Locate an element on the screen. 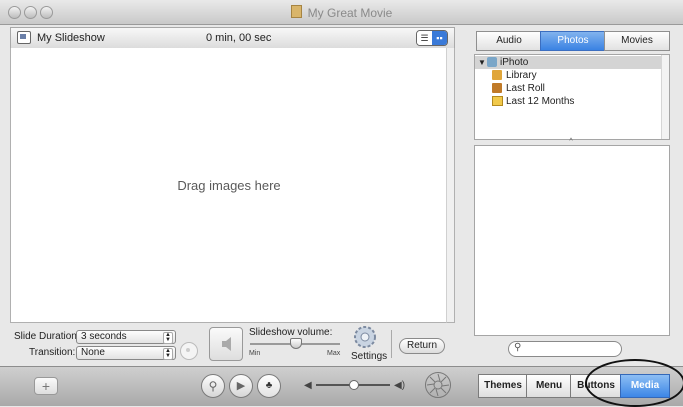 Image resolution: width=683 pixels, height=407 pixels. transition-direction-control is located at coordinates (189, 351).